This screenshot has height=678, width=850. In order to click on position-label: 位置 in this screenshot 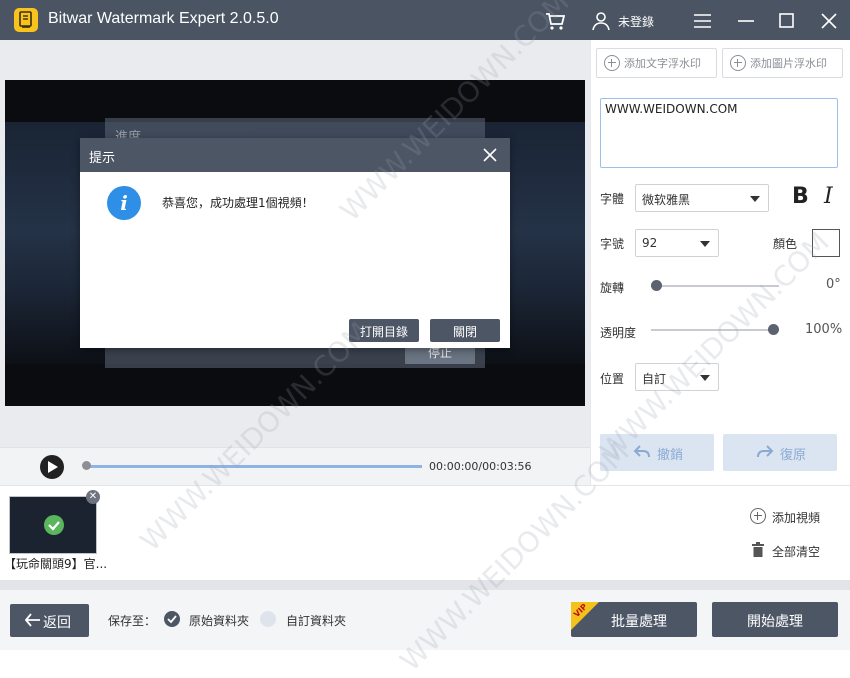, I will do `click(612, 379)`.